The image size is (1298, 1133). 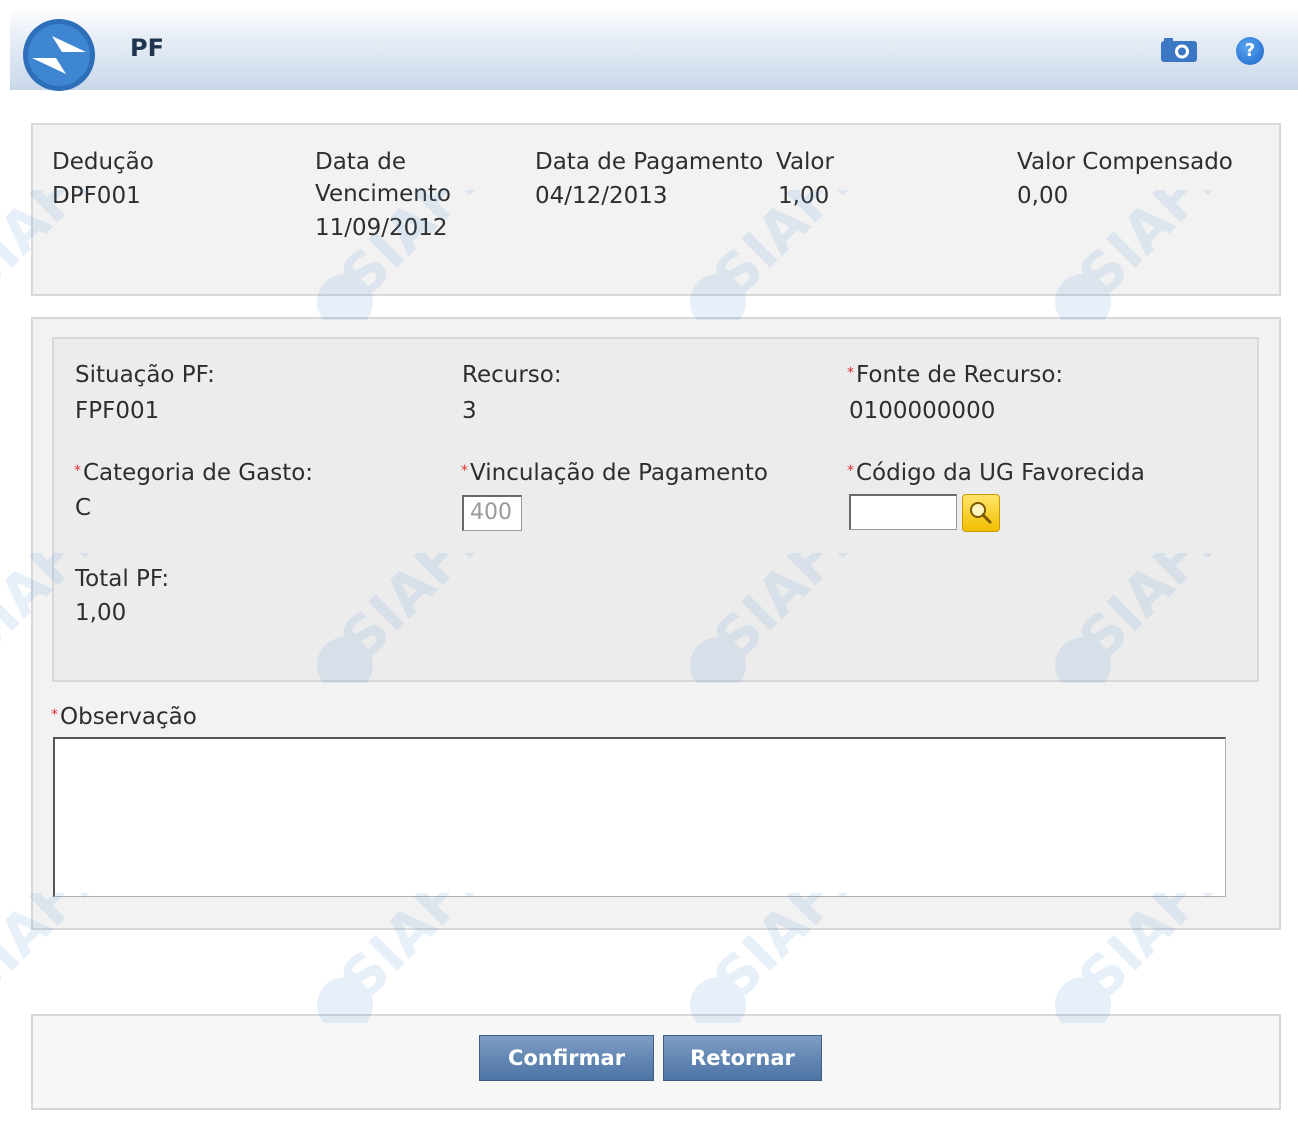 What do you see at coordinates (147, 48) in the screenshot?
I see `page-title: PF` at bounding box center [147, 48].